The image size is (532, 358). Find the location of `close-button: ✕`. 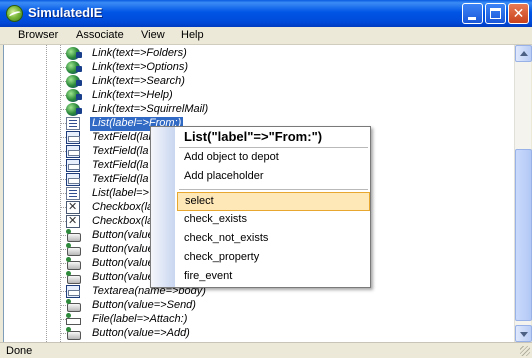

close-button: ✕ is located at coordinates (518, 13).